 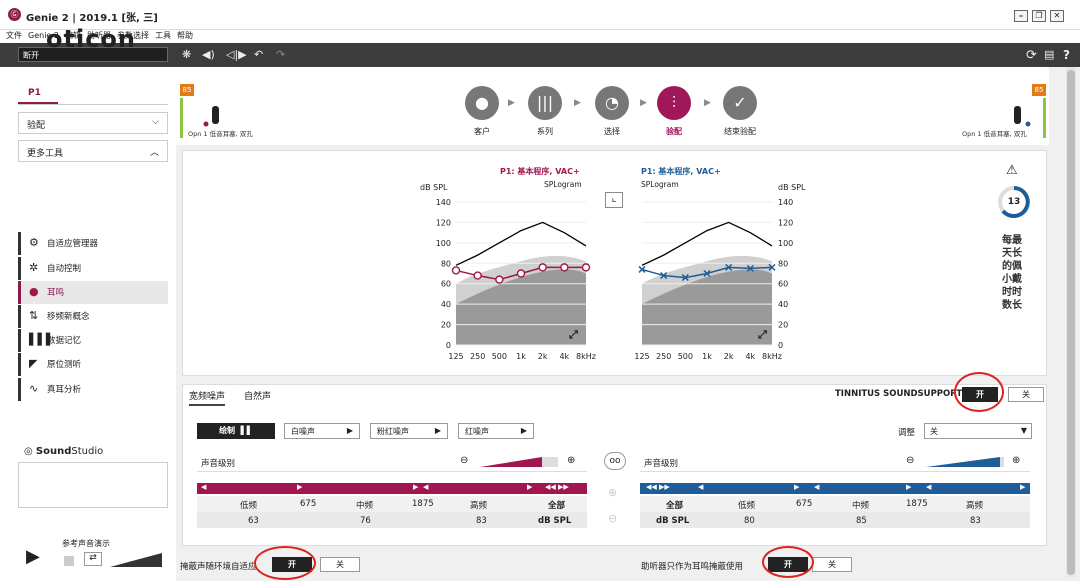 What do you see at coordinates (249, 506) in the screenshot?
I see `col-low: 低频` at bounding box center [249, 506].